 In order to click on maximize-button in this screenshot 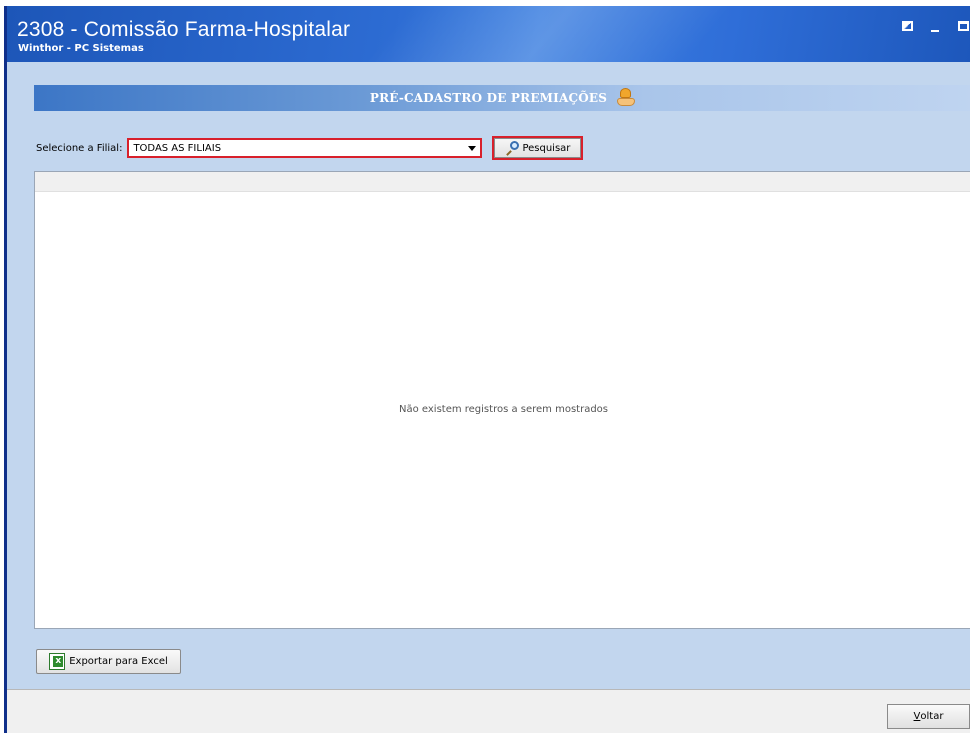, I will do `click(963, 26)`.